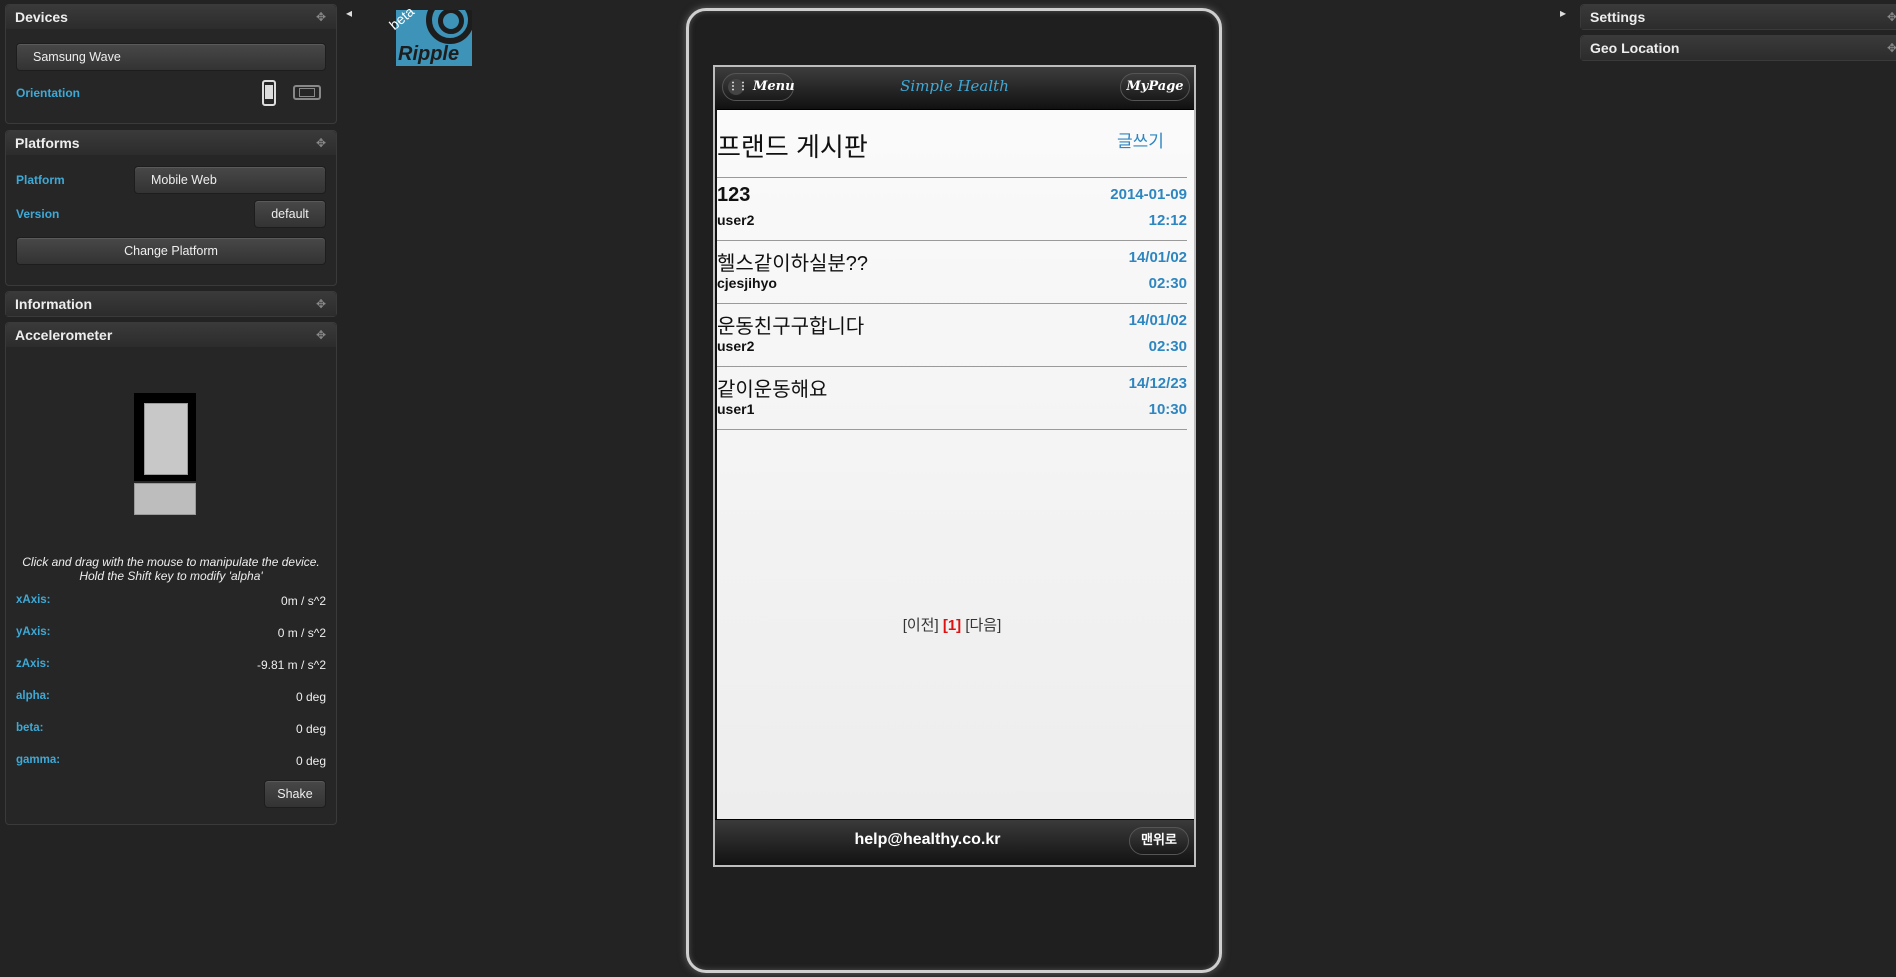 The image size is (1896, 977). What do you see at coordinates (33, 632) in the screenshot?
I see `yaxis-label: yAxis:` at bounding box center [33, 632].